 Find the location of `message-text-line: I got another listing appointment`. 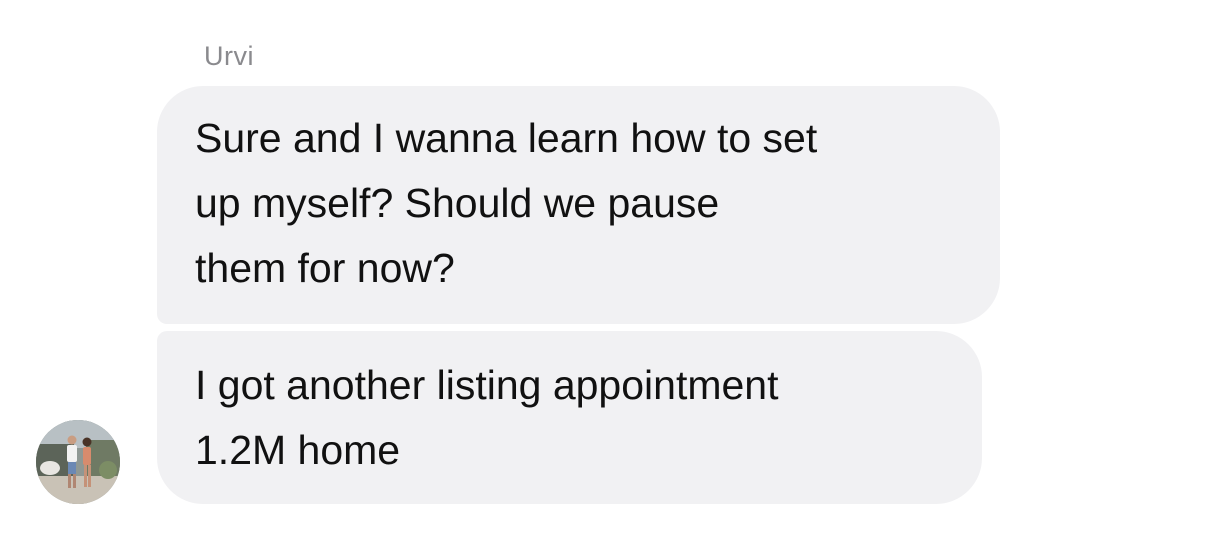

message-text-line: I got another listing appointment is located at coordinates (487, 385).